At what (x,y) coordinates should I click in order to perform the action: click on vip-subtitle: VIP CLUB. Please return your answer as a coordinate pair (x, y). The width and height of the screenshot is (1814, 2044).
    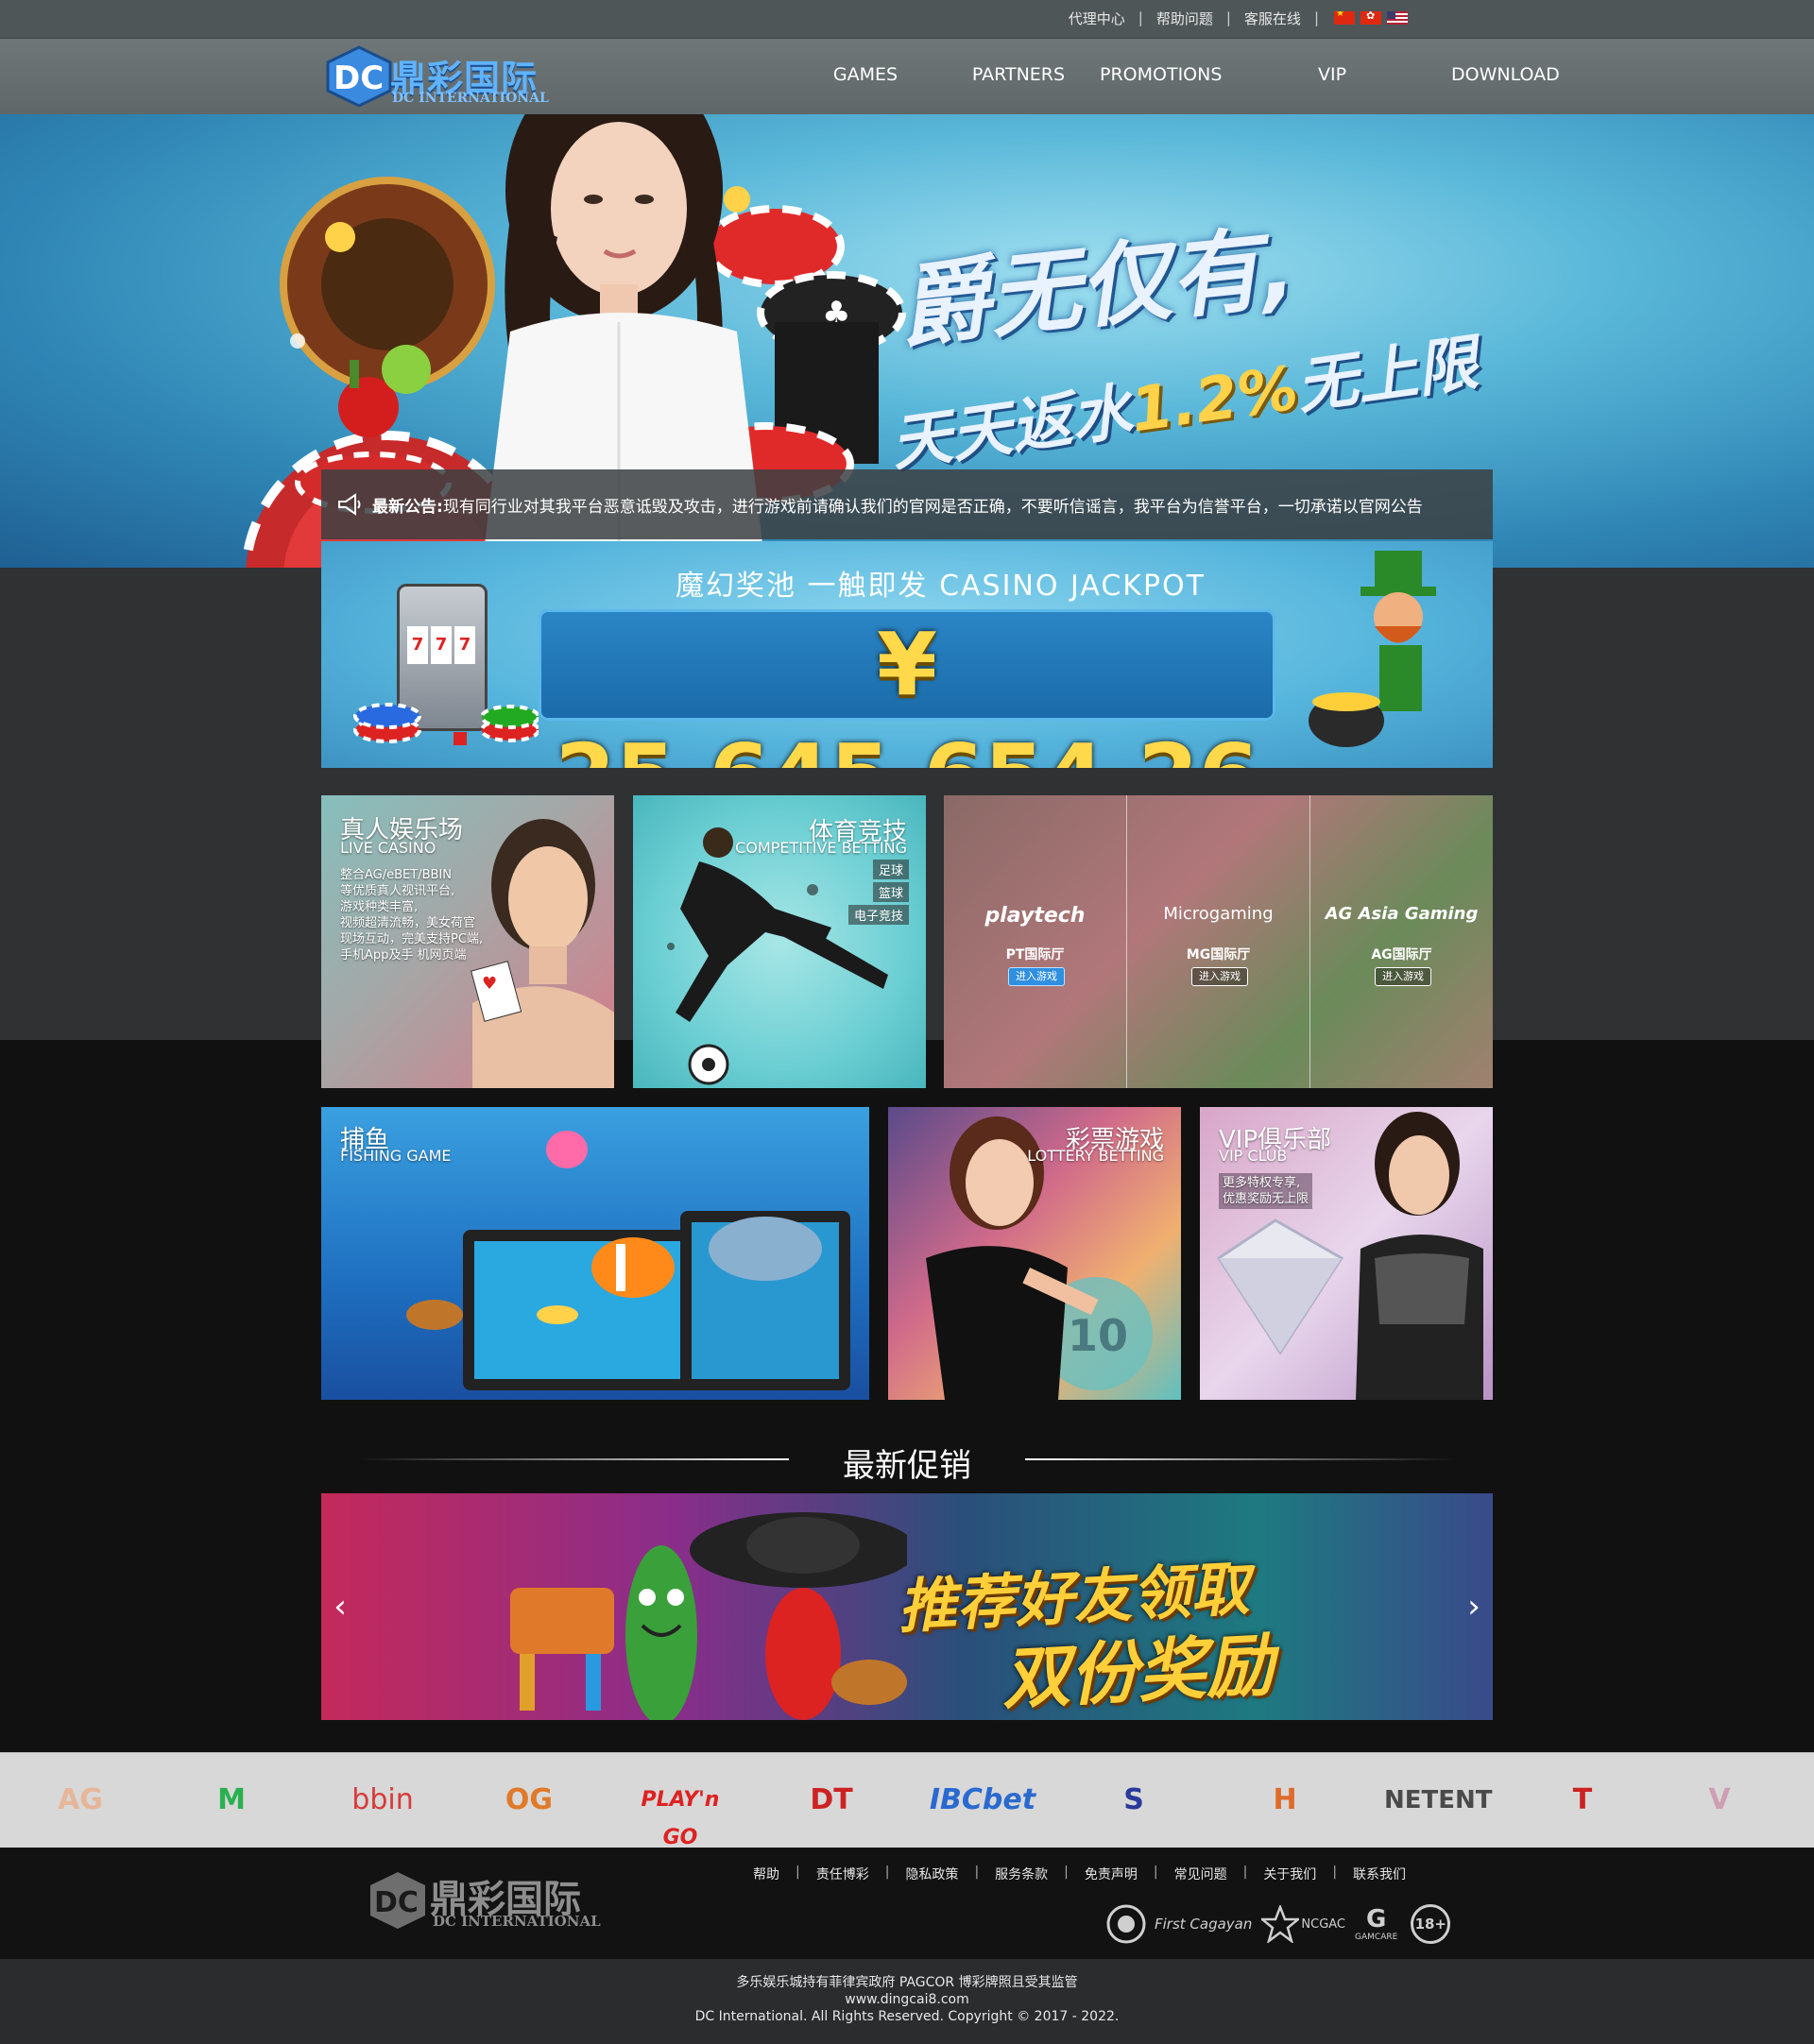
    Looking at the image, I should click on (1254, 1156).